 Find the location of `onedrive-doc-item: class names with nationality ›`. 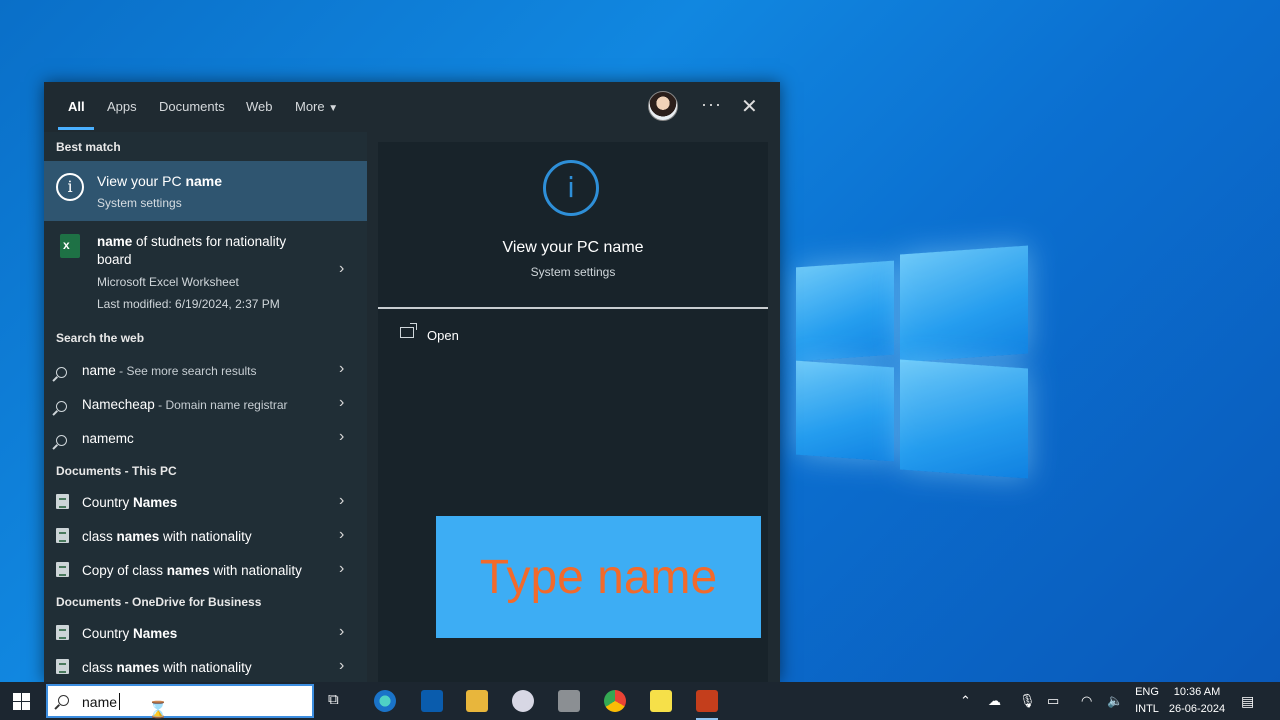

onedrive-doc-item: class names with nationality › is located at coordinates (205, 667).